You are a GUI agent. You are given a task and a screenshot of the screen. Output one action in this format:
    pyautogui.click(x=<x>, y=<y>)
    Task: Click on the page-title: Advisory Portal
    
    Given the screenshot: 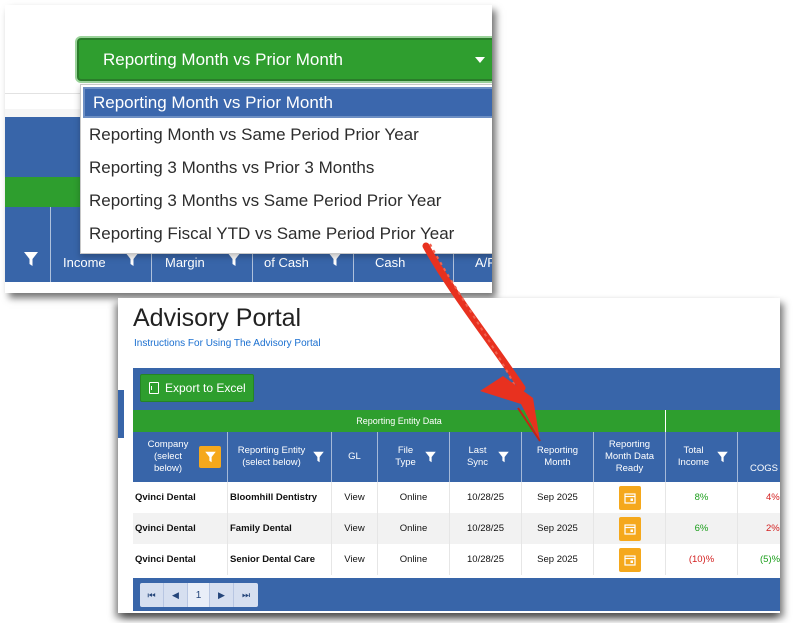 What is the action you would take?
    pyautogui.click(x=217, y=318)
    